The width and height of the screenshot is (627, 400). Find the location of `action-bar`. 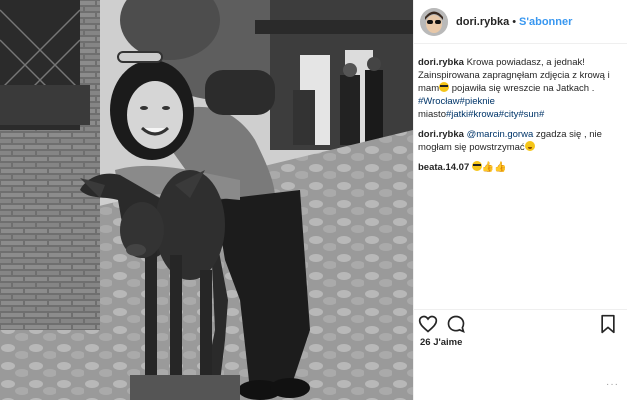

action-bar is located at coordinates (520, 323).